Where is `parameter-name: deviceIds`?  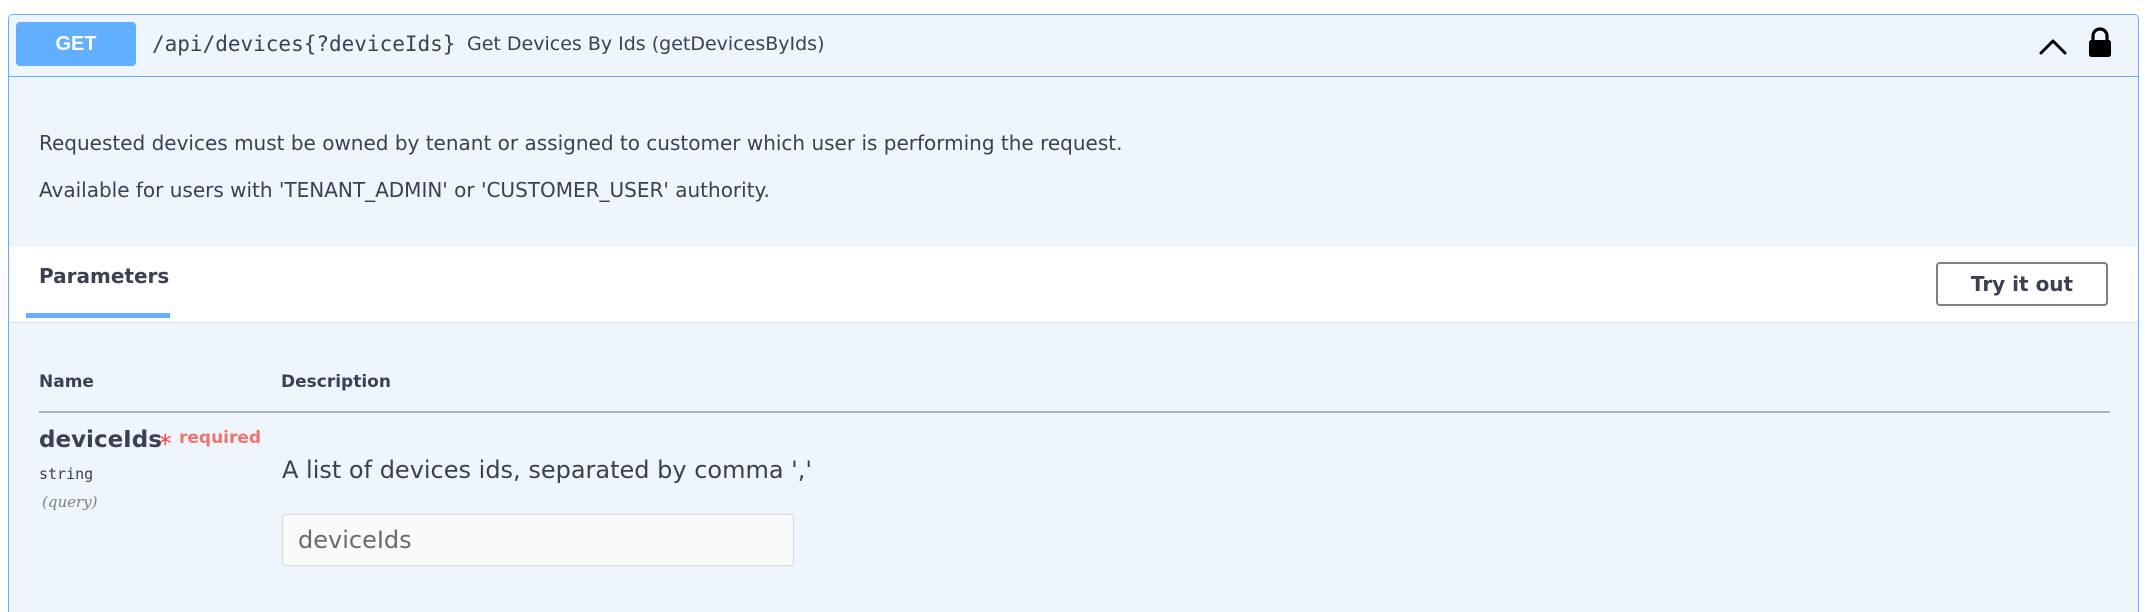
parameter-name: deviceIds is located at coordinates (100, 440).